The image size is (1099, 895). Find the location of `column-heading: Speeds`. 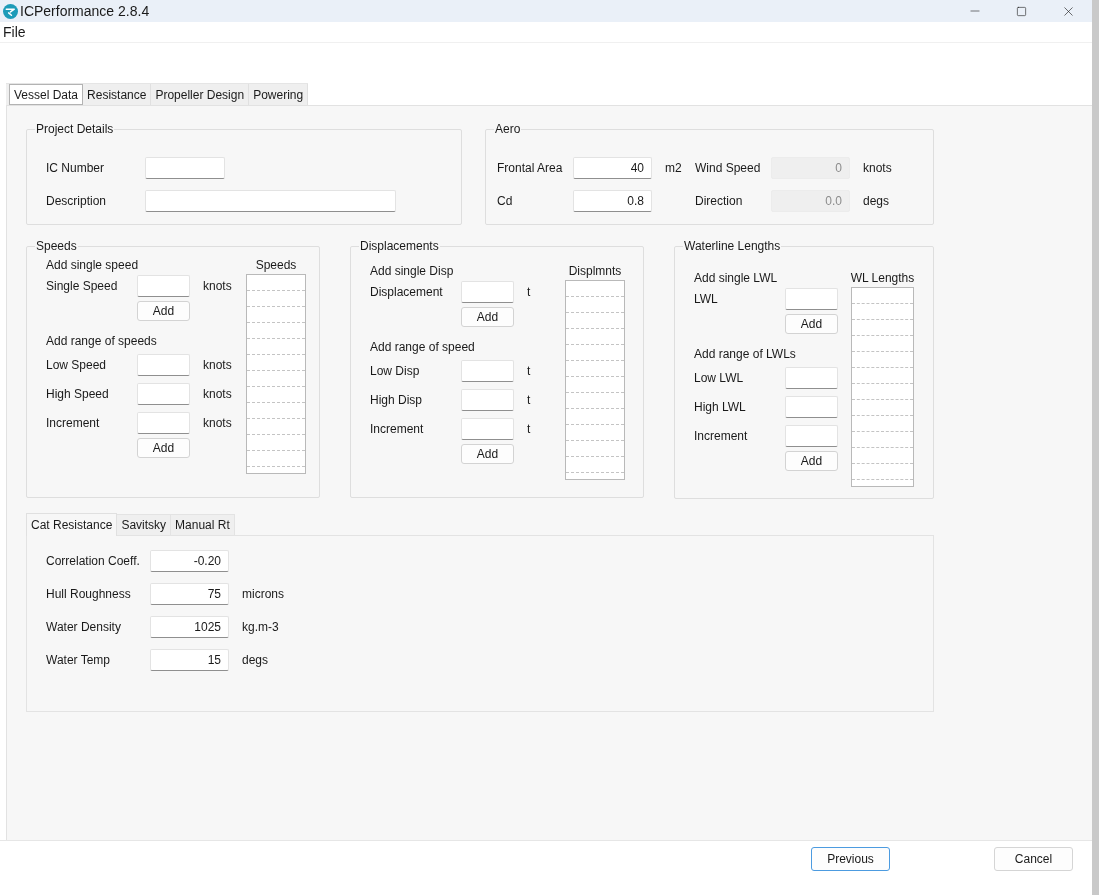

column-heading: Speeds is located at coordinates (276, 265).